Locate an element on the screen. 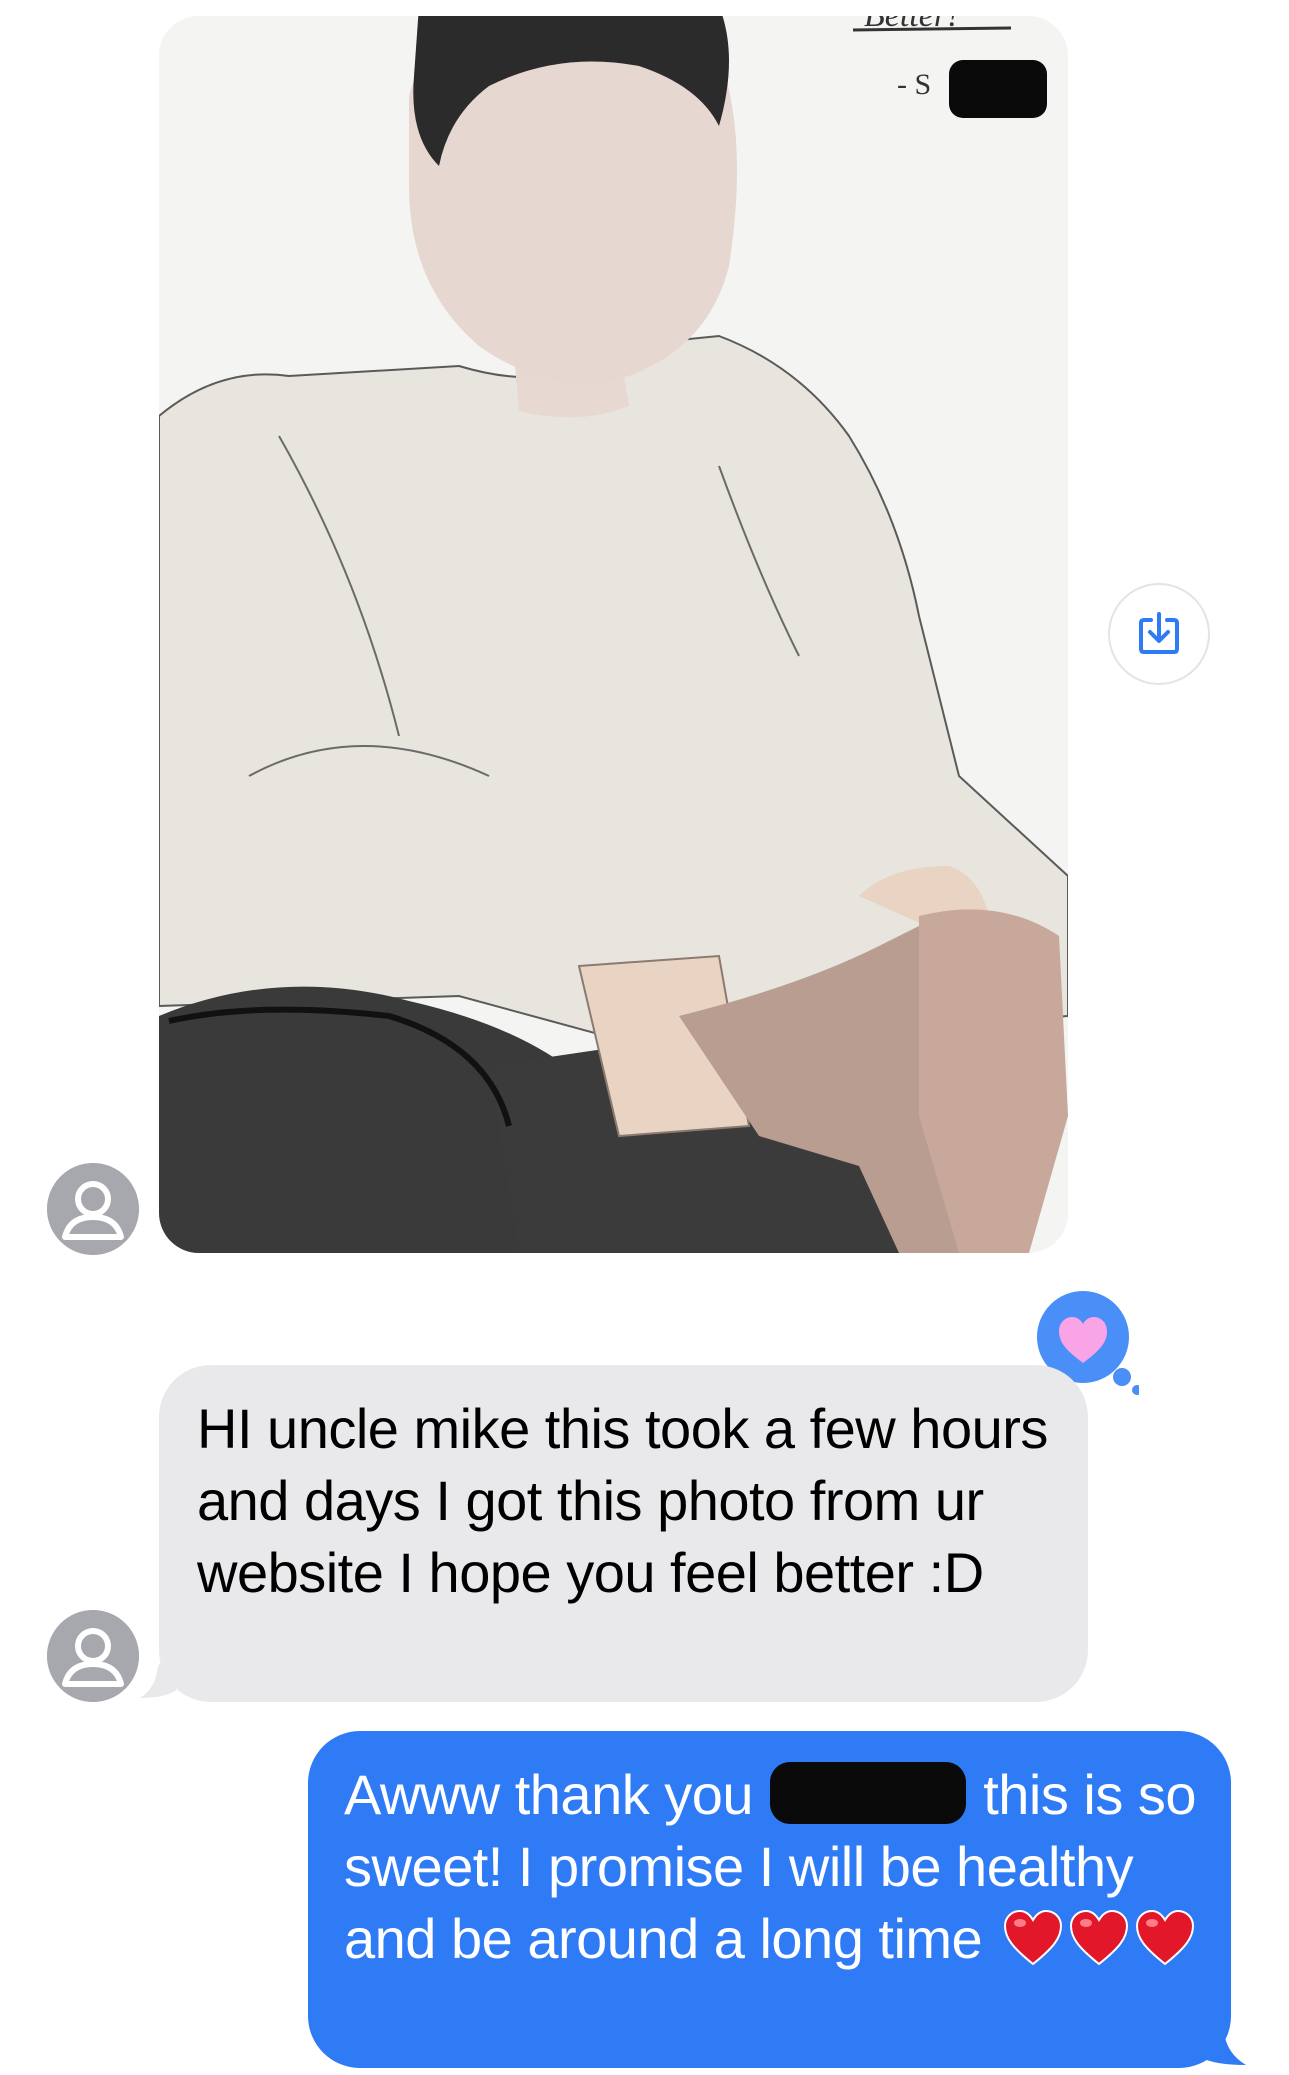 Image resolution: width=1289 pixels, height=2075 pixels. signature-redaction is located at coordinates (998, 89).